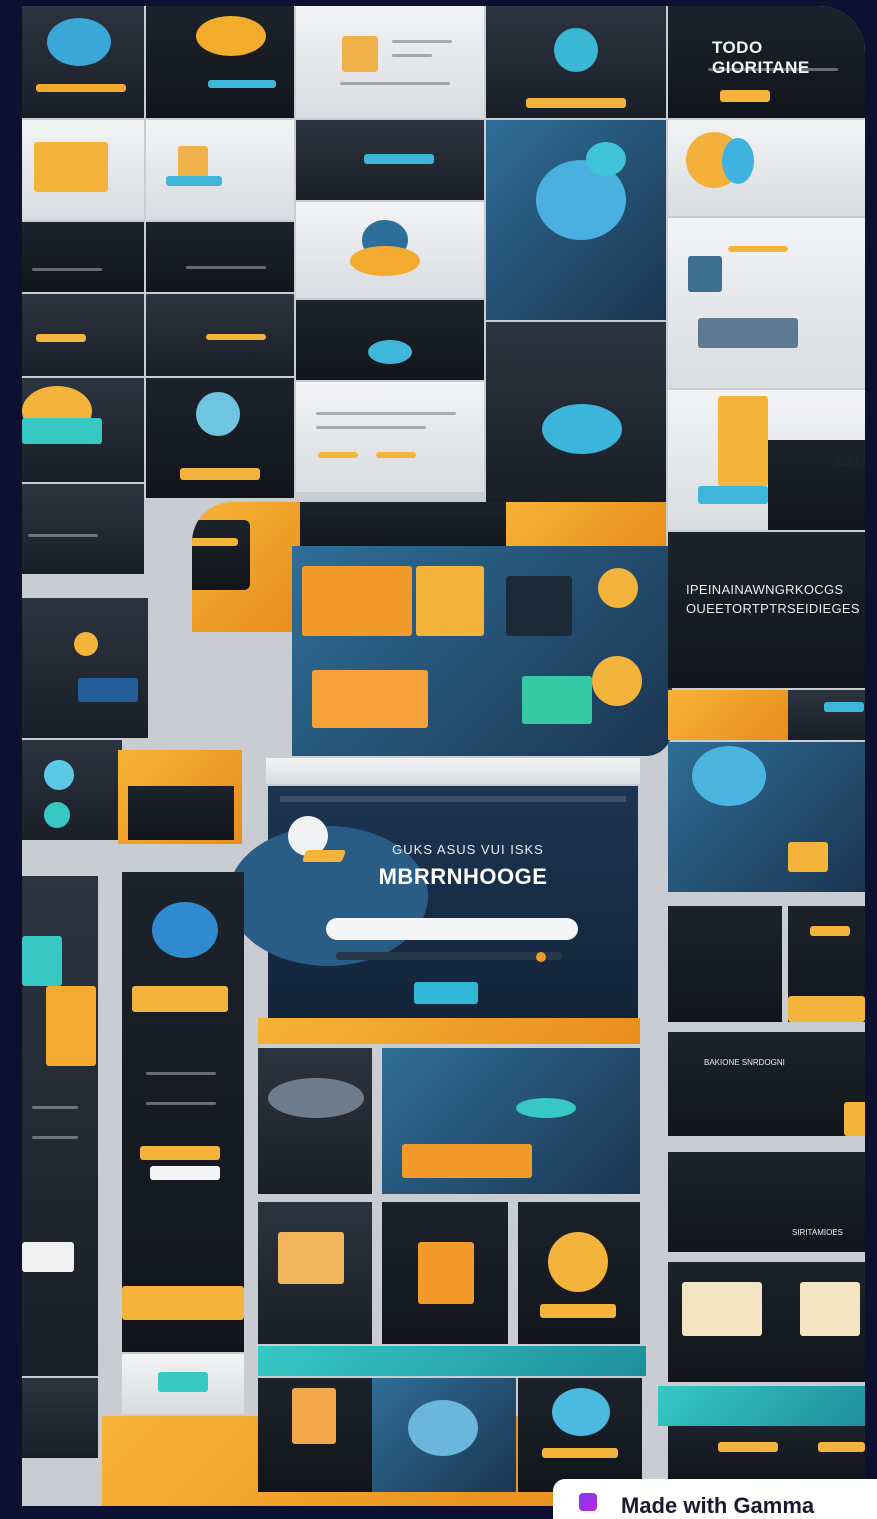 This screenshot has height=1519, width=877. What do you see at coordinates (433, 902) in the screenshot?
I see `hero-mockup: GUKS ASUS VUI ISKS MBRRNHOOGE` at bounding box center [433, 902].